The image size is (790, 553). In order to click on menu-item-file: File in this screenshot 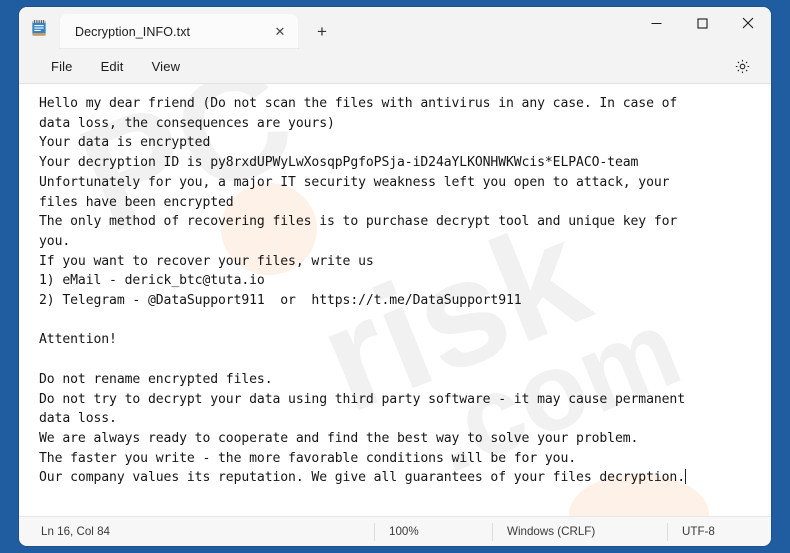, I will do `click(62, 66)`.